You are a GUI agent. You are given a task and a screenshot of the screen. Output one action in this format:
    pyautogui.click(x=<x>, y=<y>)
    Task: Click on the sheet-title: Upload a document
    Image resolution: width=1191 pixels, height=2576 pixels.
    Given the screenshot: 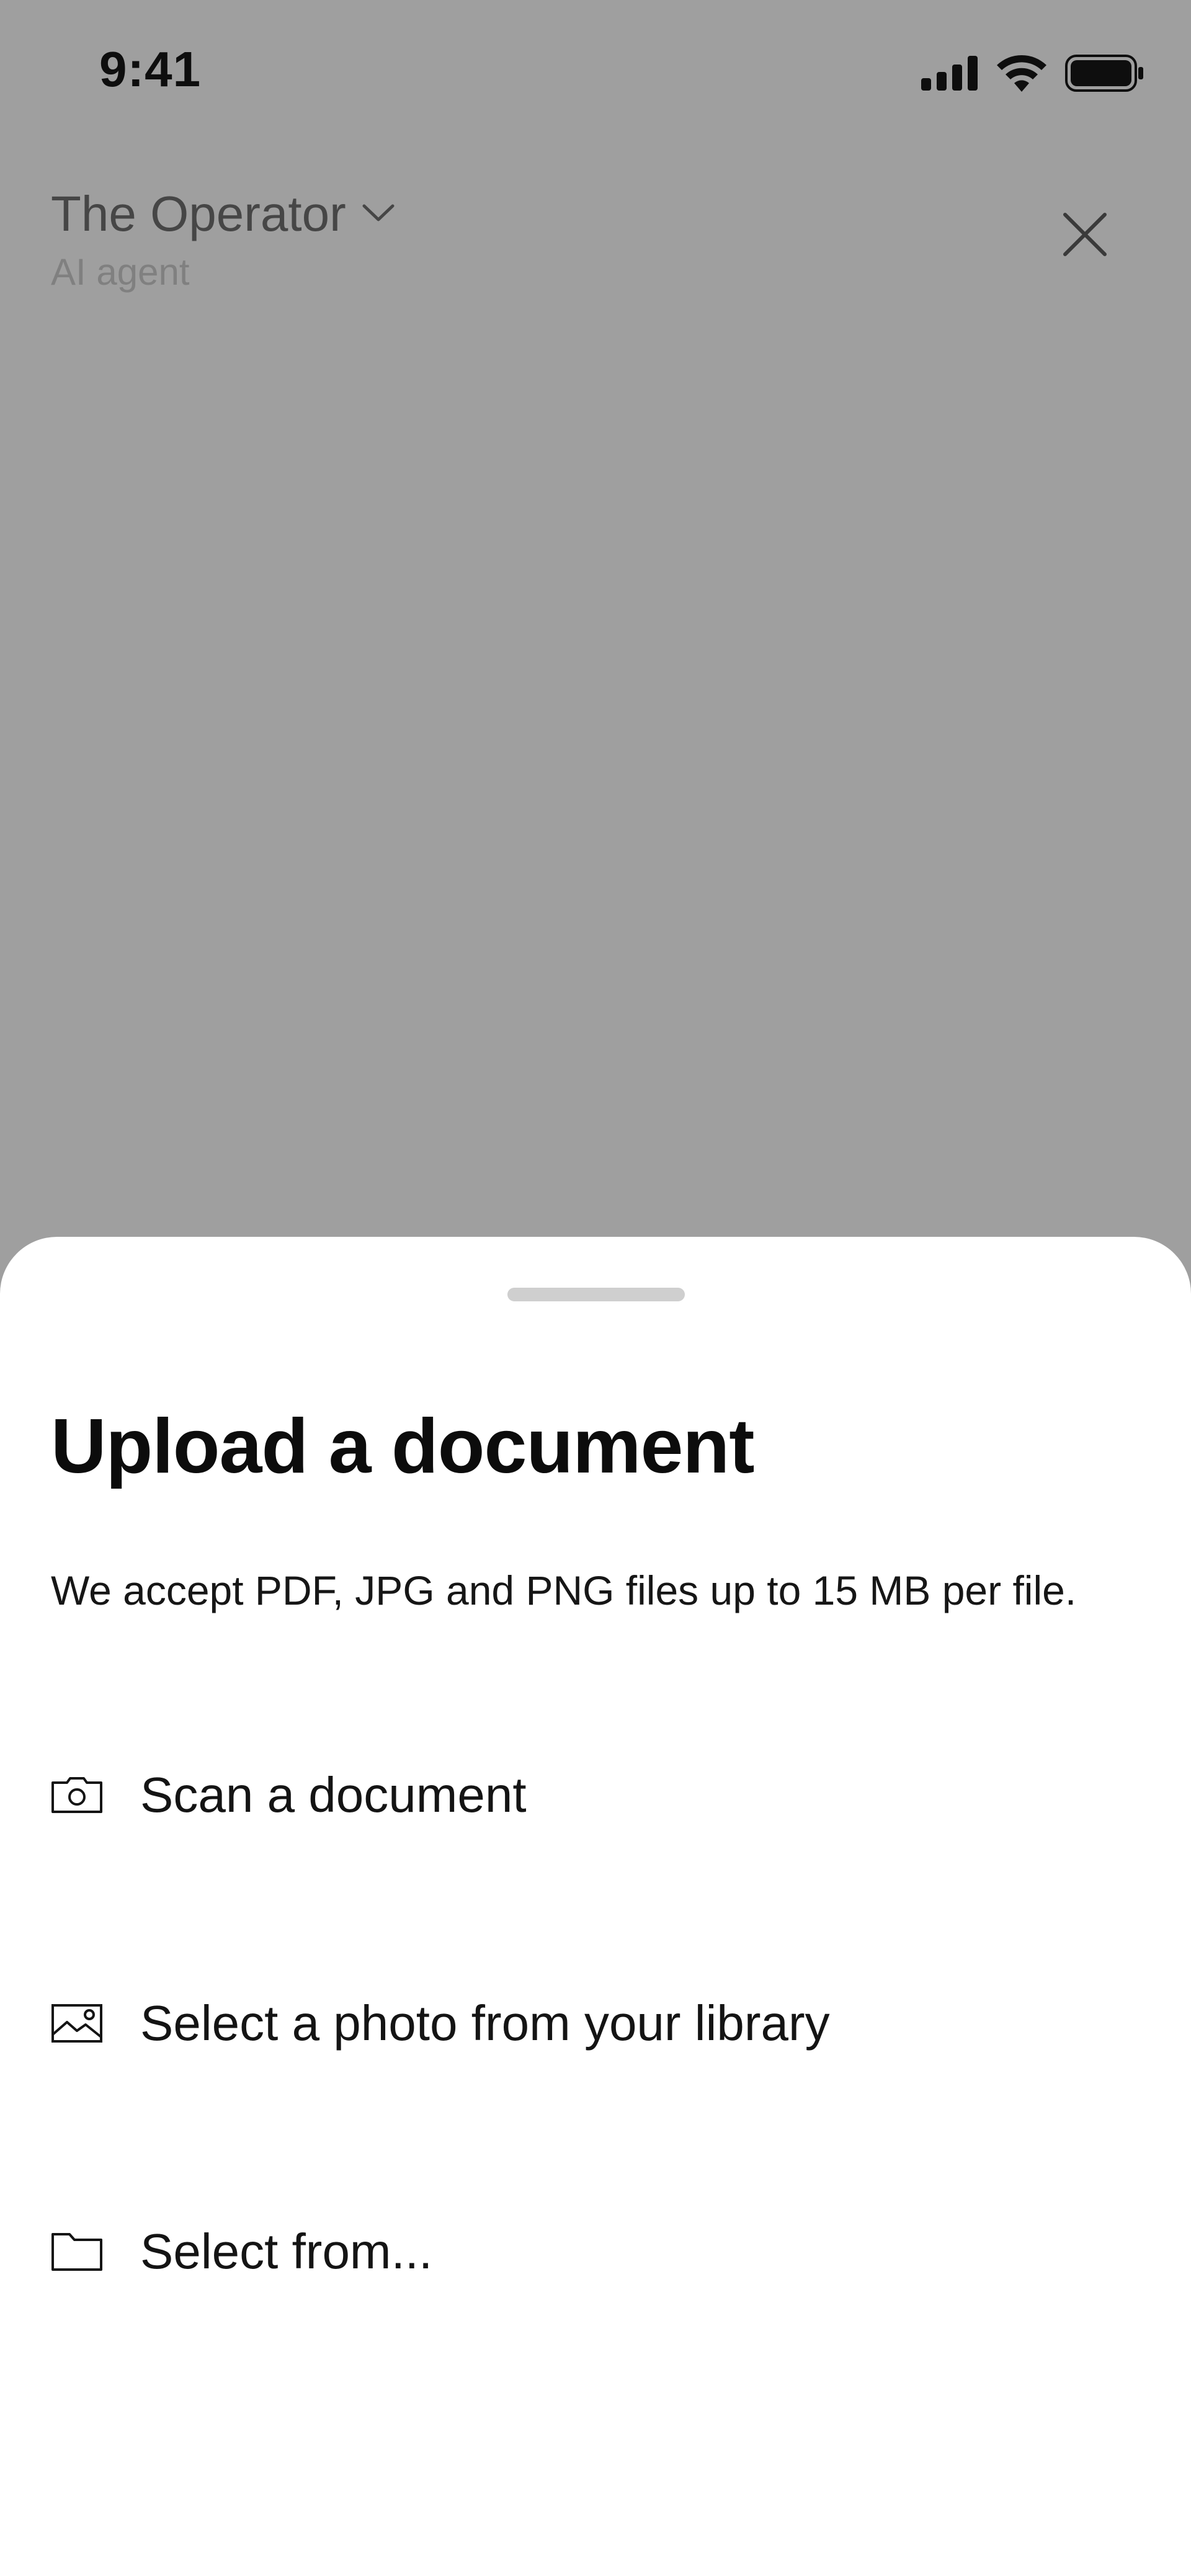 What is the action you would take?
    pyautogui.click(x=403, y=1446)
    